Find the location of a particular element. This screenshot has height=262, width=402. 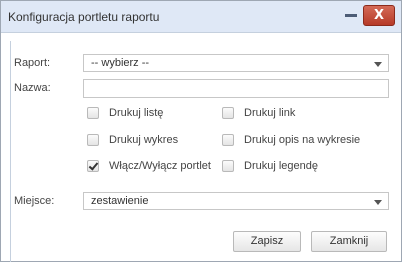

miejsce-select: zestawienie is located at coordinates (236, 201).